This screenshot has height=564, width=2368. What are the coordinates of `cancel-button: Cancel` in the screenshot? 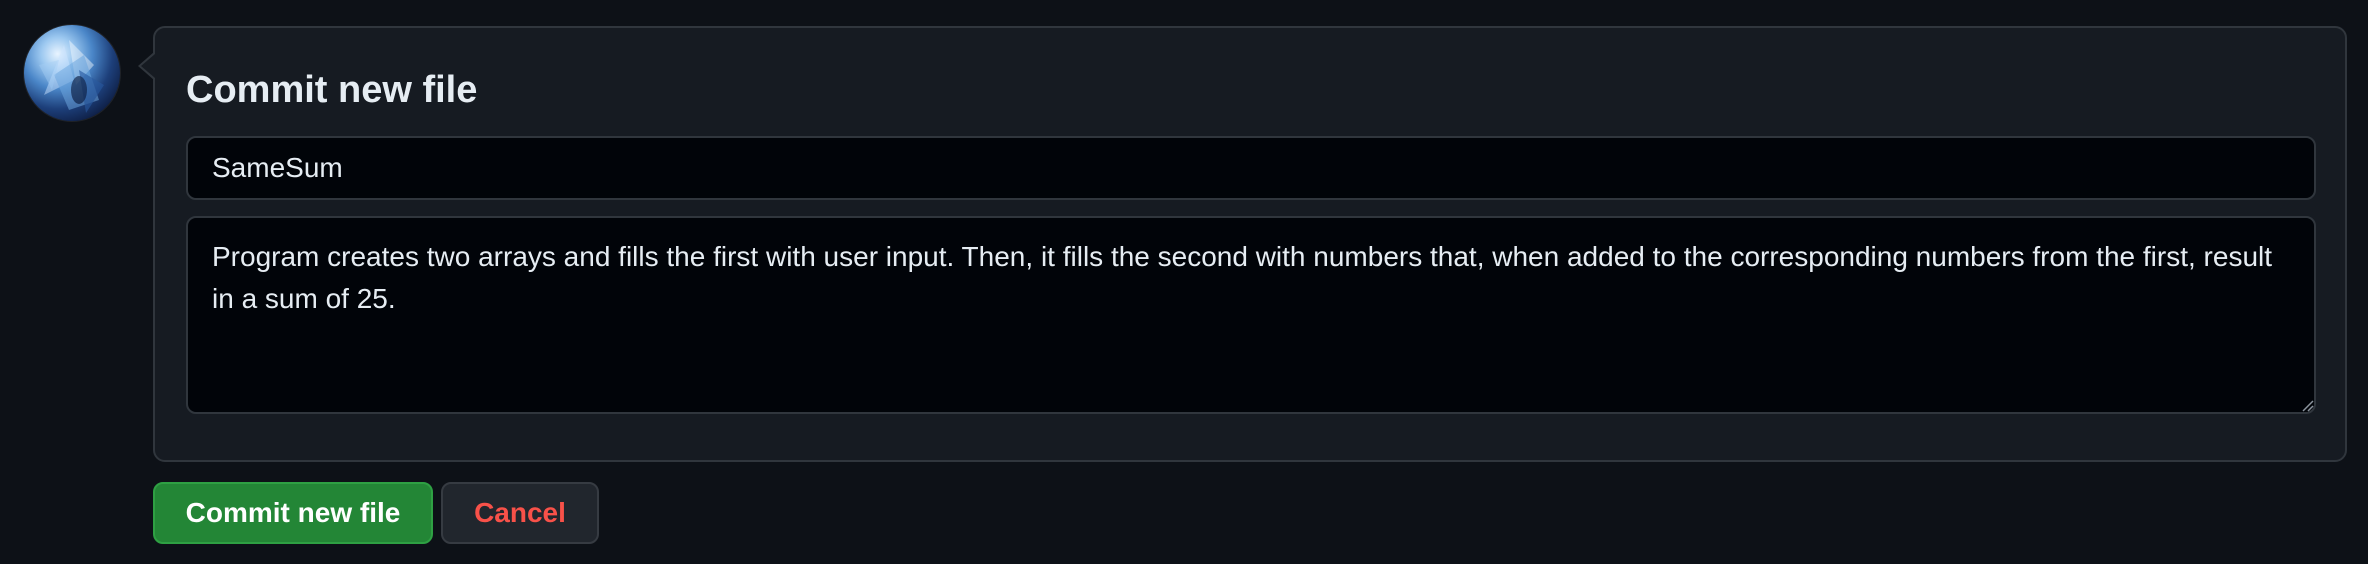 It's located at (520, 513).